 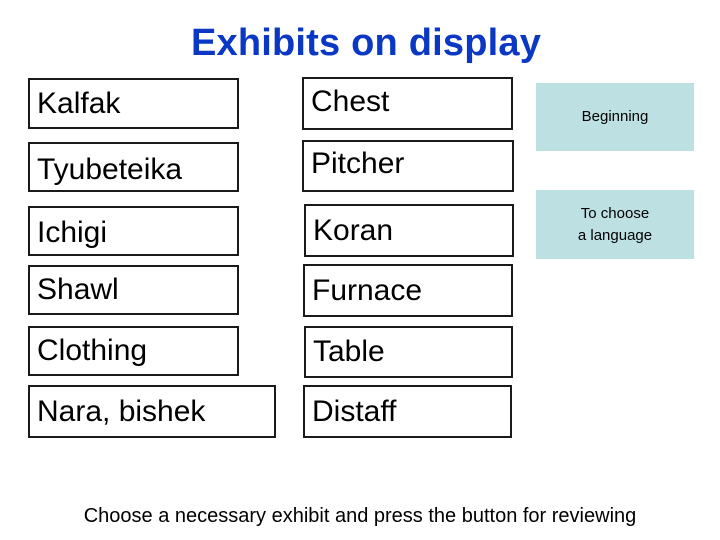 I want to click on exhibit-label: Chest, so click(x=350, y=101).